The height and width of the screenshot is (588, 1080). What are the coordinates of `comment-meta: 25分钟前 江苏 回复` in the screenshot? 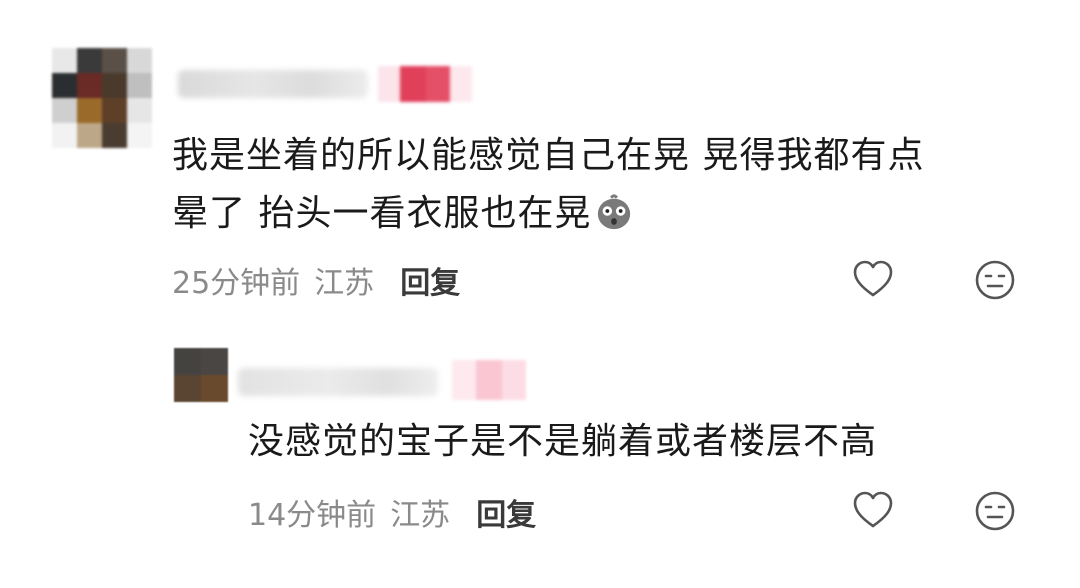 It's located at (316, 280).